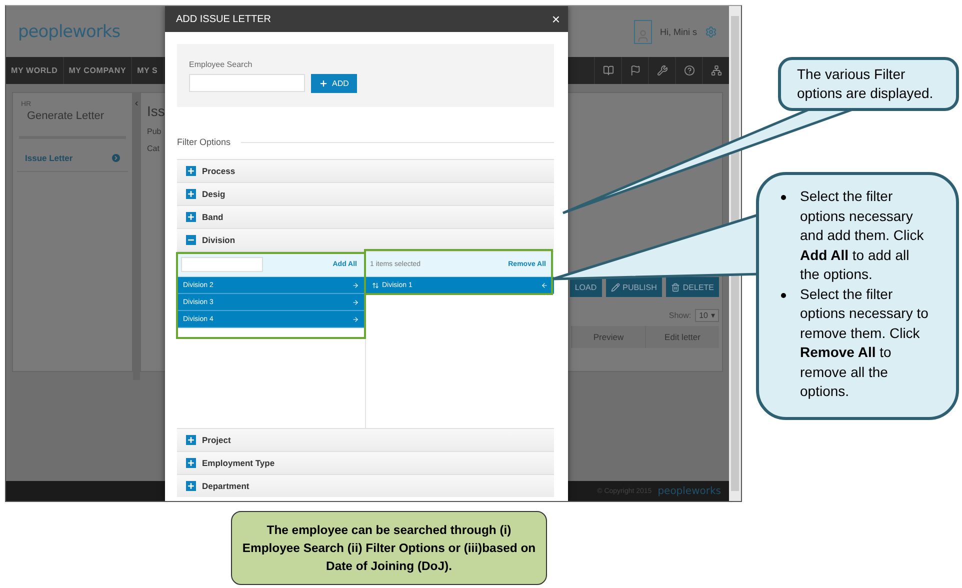 This screenshot has height=588, width=962. Describe the element at coordinates (608, 337) in the screenshot. I see `column-header: Preview` at that location.